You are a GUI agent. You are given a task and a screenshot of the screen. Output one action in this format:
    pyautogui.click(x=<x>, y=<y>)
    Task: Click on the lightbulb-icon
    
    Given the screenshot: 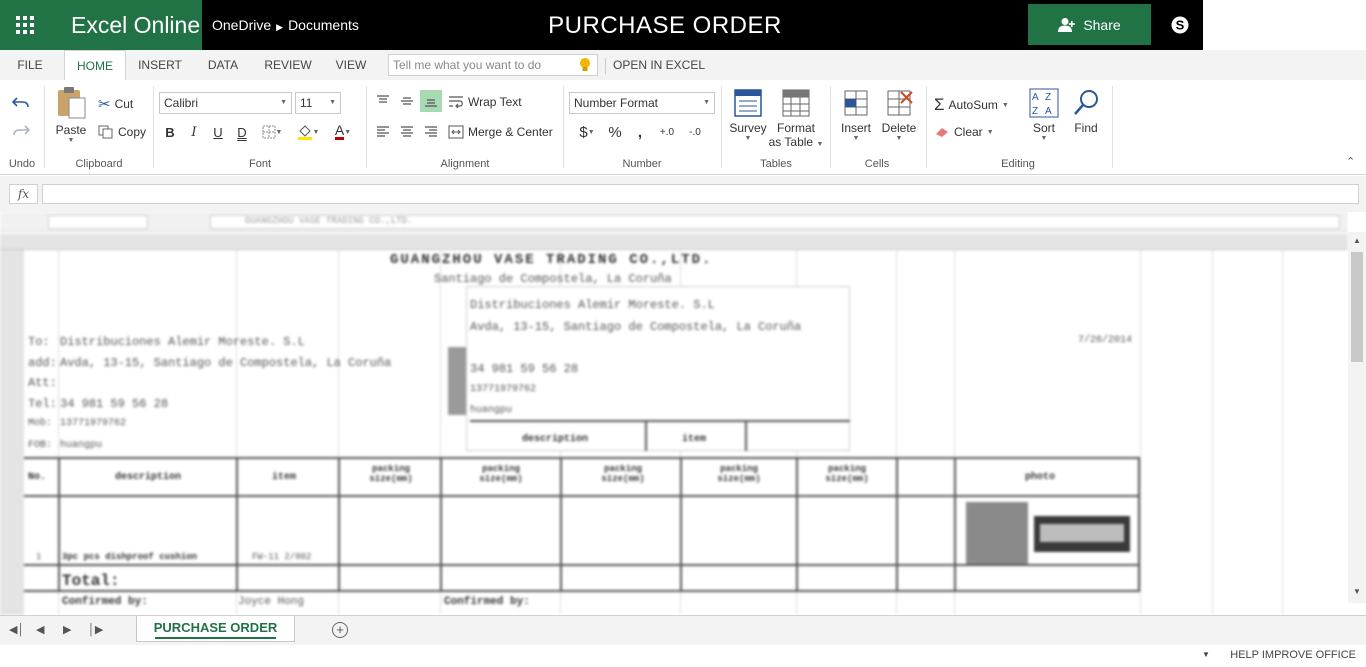 What is the action you would take?
    pyautogui.click(x=585, y=64)
    